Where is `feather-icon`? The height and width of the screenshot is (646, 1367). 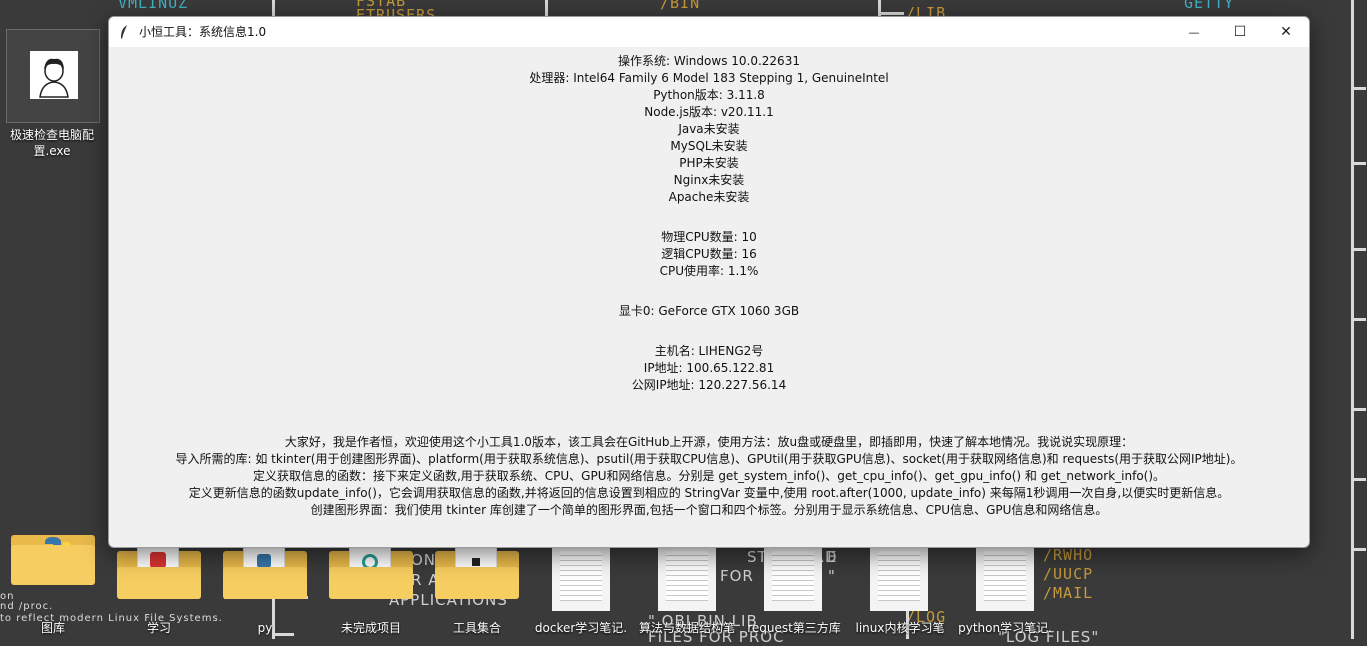 feather-icon is located at coordinates (124, 32).